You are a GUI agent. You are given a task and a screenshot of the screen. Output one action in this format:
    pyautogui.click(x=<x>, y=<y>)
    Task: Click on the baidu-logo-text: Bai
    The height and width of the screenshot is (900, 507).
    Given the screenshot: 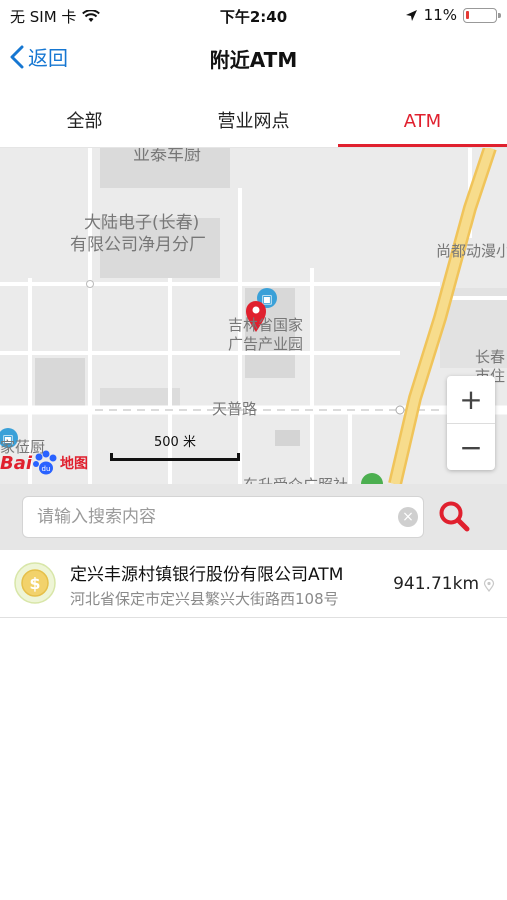 What is the action you would take?
    pyautogui.click(x=16, y=463)
    